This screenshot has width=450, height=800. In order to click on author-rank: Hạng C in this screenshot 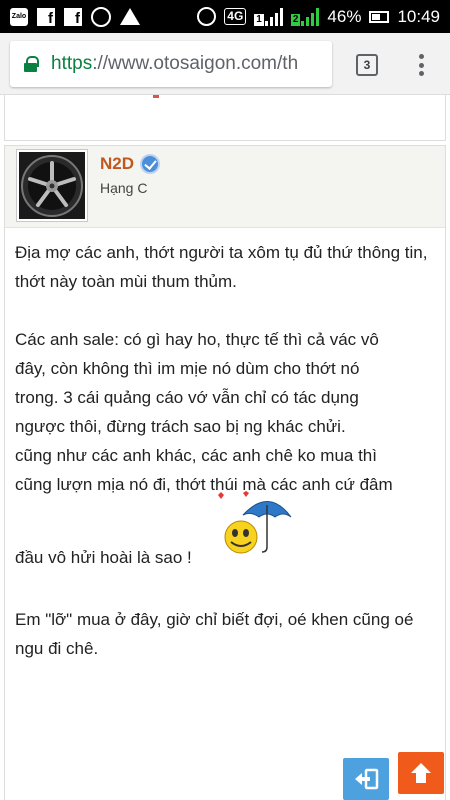, I will do `click(124, 188)`.